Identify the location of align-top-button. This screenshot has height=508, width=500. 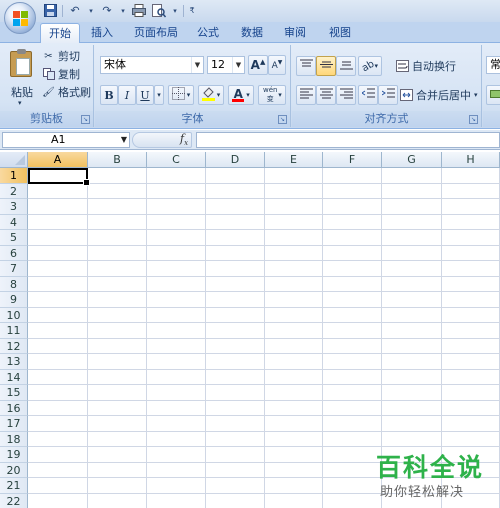
(306, 66).